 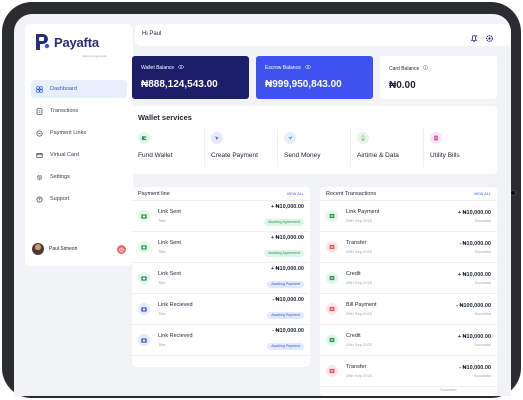 I want to click on sidebar-item-virtual-card: Virtual Card, so click(x=79, y=155).